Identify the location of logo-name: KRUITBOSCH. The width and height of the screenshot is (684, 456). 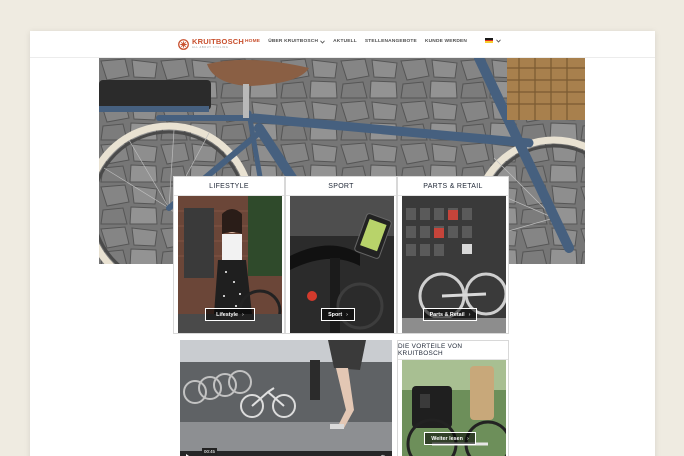
(218, 42).